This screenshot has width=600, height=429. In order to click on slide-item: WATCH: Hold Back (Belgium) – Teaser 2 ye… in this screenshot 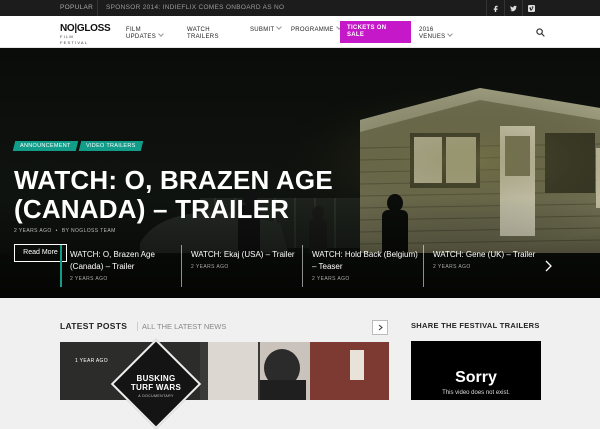, I will do `click(362, 267)`.